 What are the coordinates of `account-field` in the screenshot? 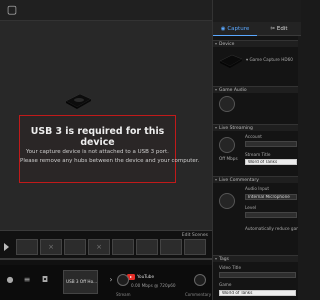 It's located at (271, 144).